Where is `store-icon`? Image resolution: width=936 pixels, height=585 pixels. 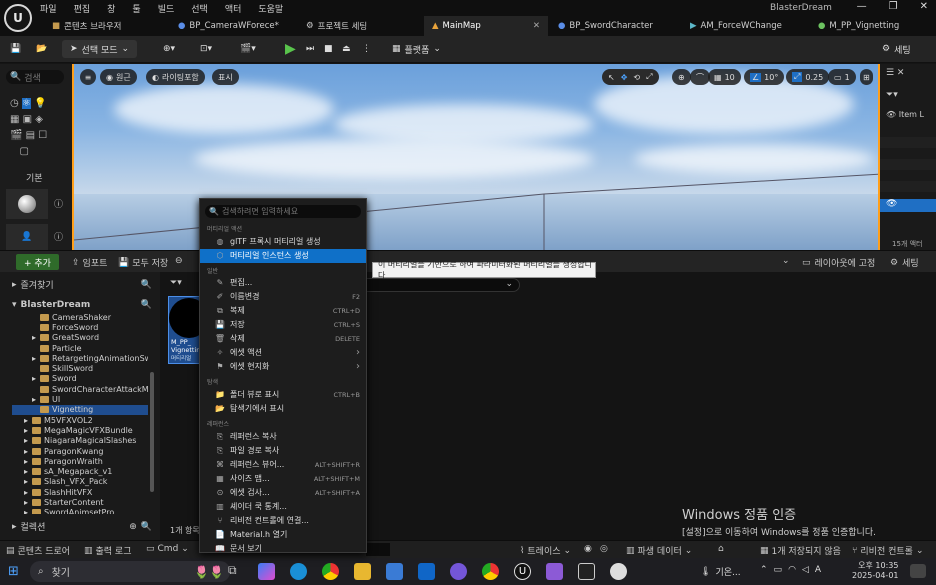
store-icon is located at coordinates (394, 571).